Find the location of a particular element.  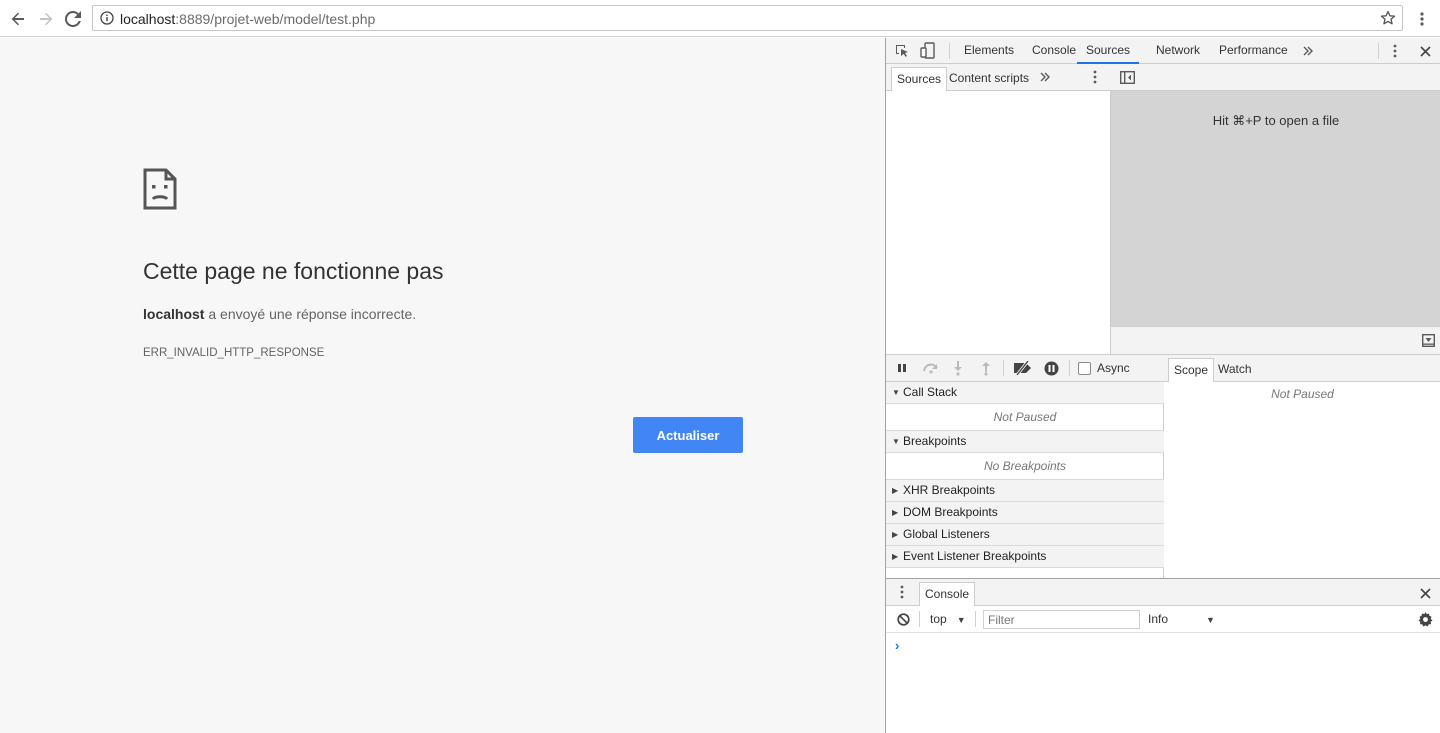

pause-button is located at coordinates (902, 368).